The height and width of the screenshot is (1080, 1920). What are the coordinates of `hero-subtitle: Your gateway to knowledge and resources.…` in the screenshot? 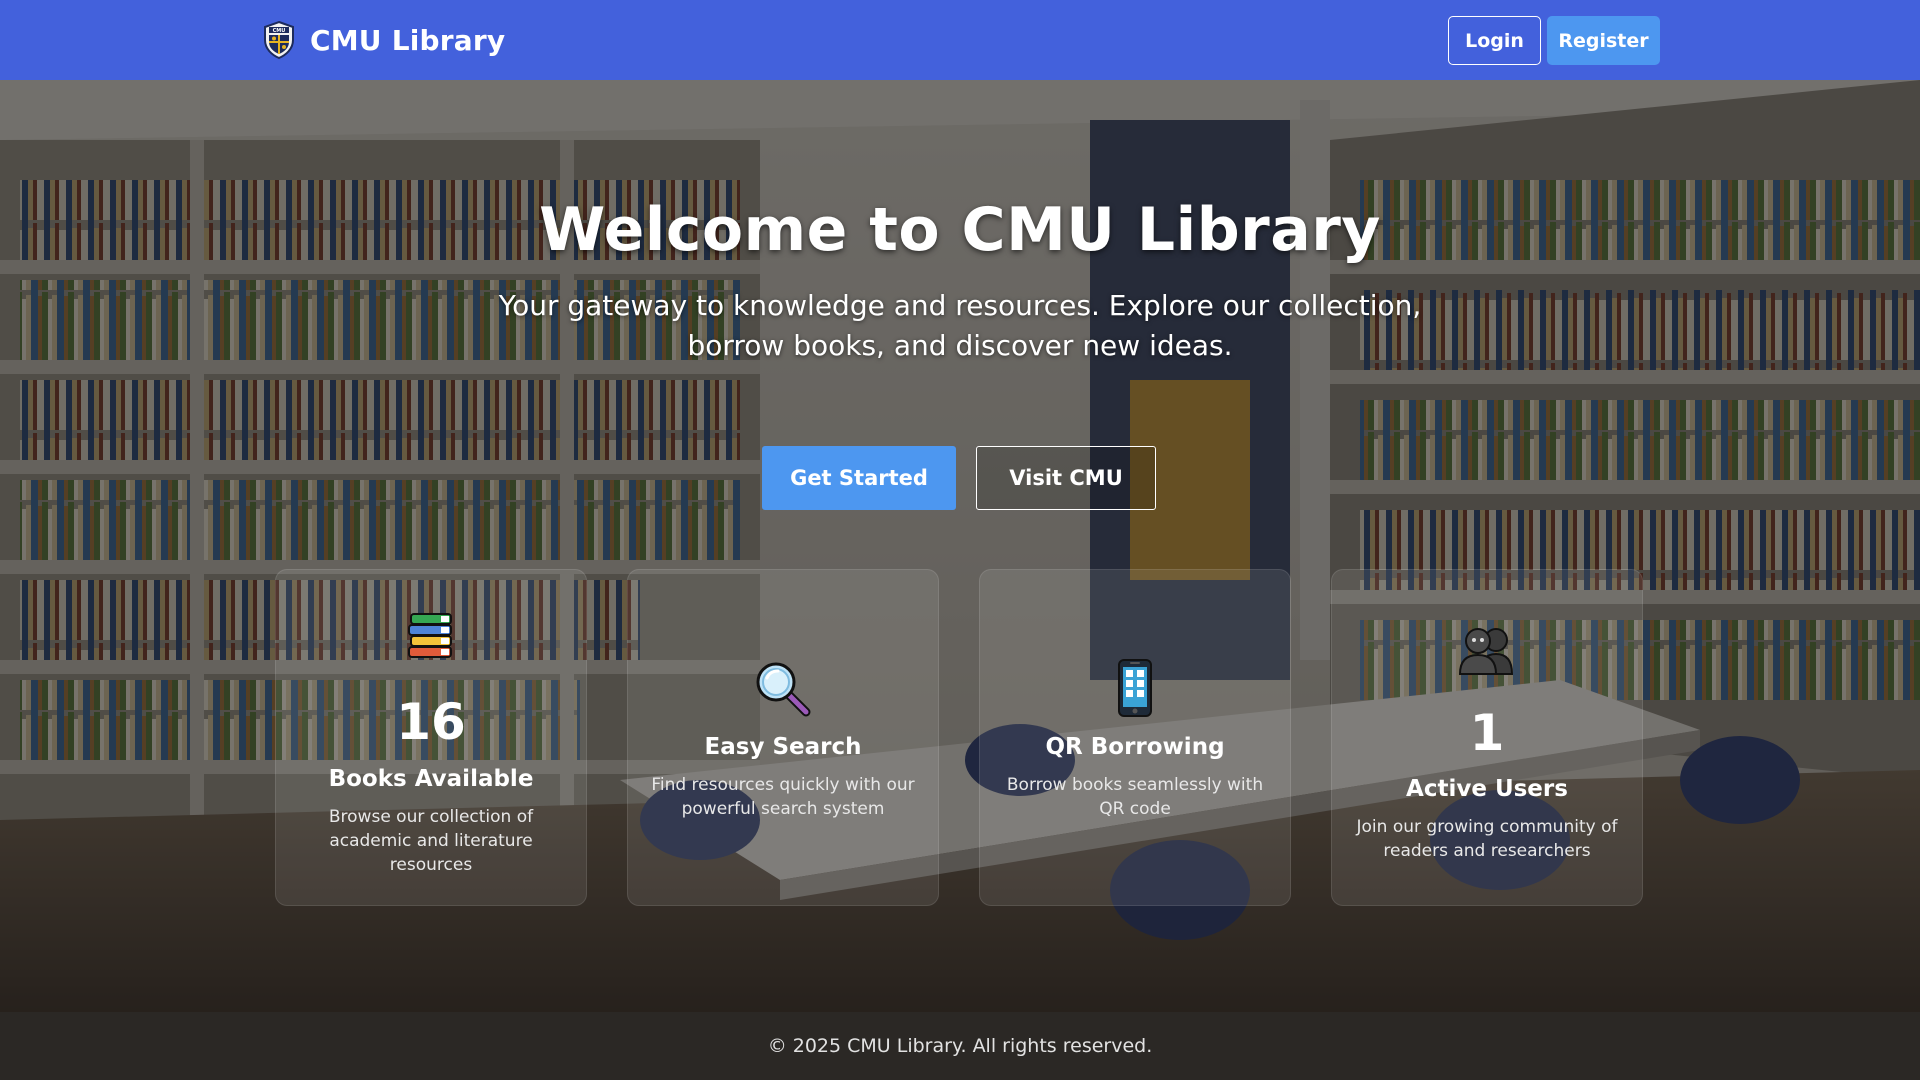 It's located at (960, 325).